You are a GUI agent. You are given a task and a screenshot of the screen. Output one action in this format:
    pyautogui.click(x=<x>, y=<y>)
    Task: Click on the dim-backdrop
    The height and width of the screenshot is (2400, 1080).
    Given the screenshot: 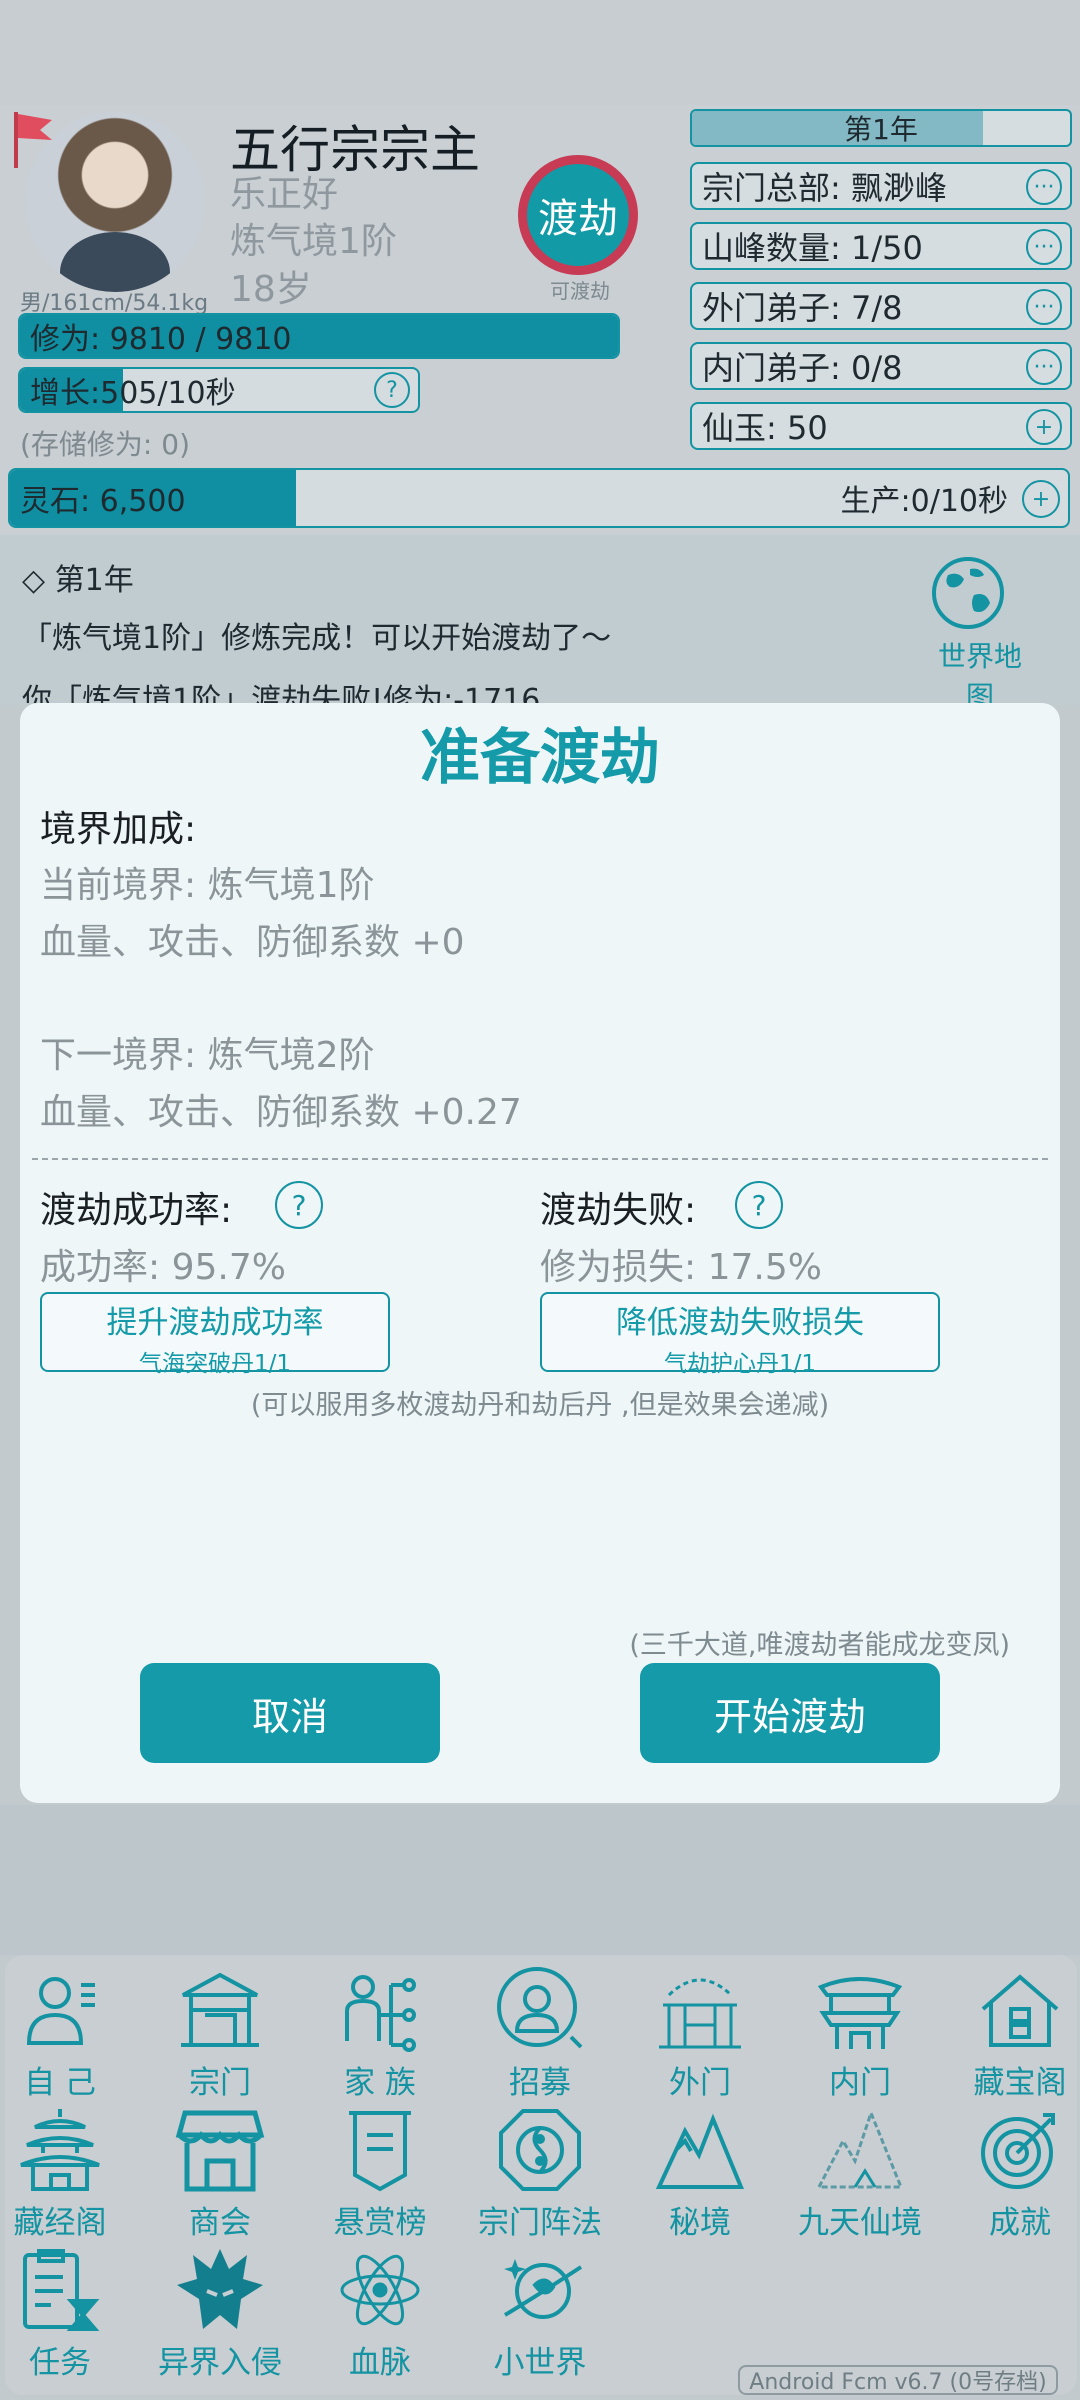 What is the action you would take?
    pyautogui.click(x=540, y=1880)
    